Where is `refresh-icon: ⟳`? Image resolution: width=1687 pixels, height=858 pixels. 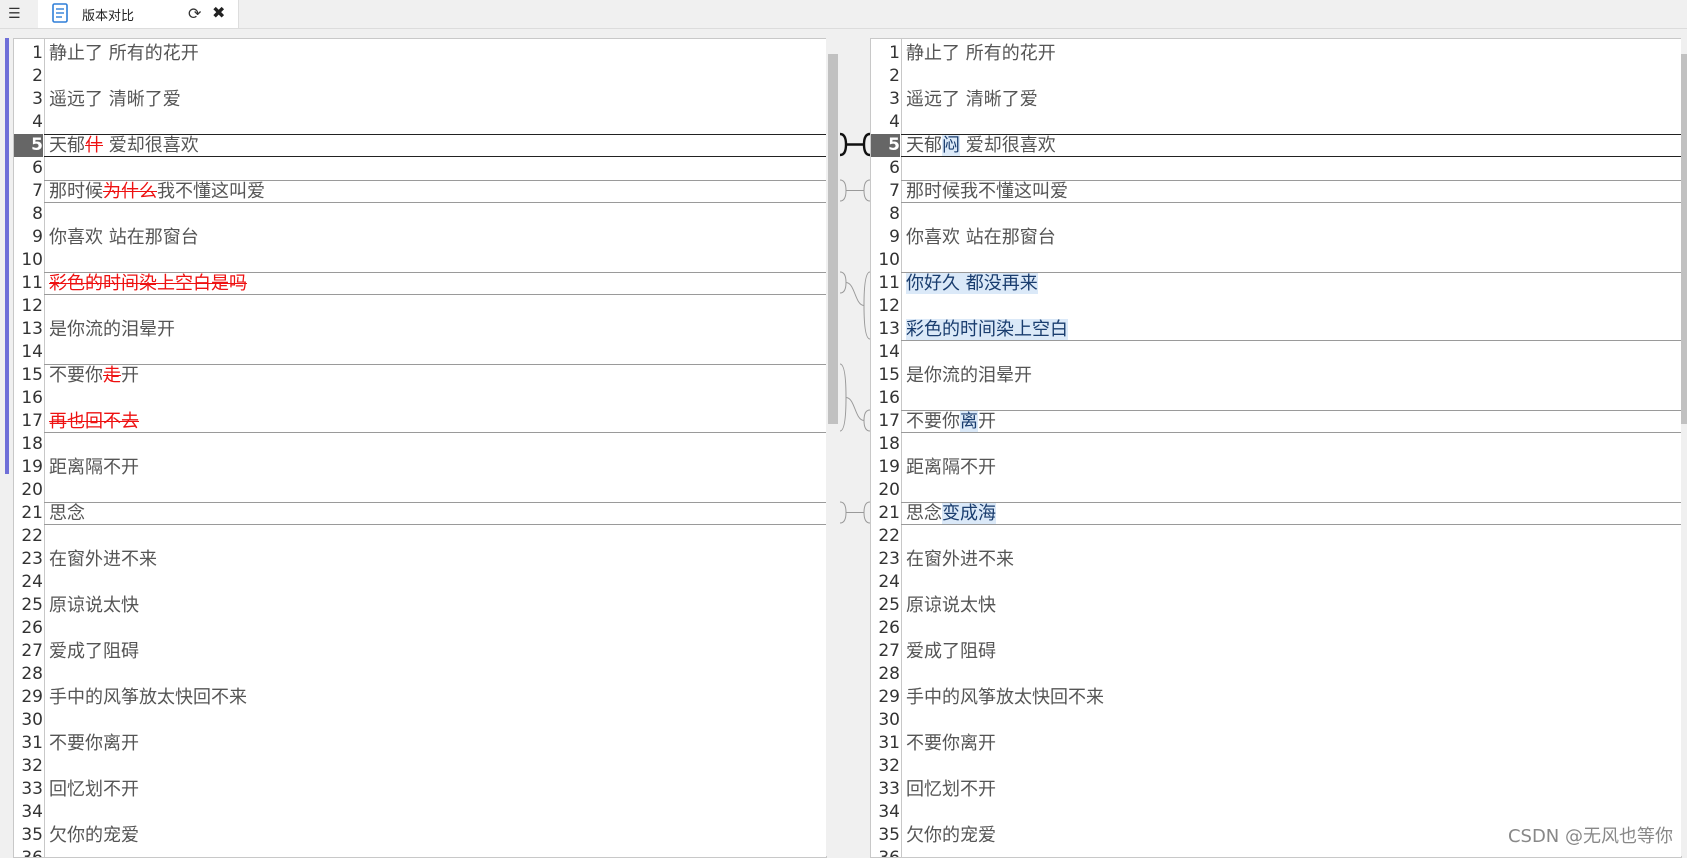 refresh-icon: ⟳ is located at coordinates (194, 13).